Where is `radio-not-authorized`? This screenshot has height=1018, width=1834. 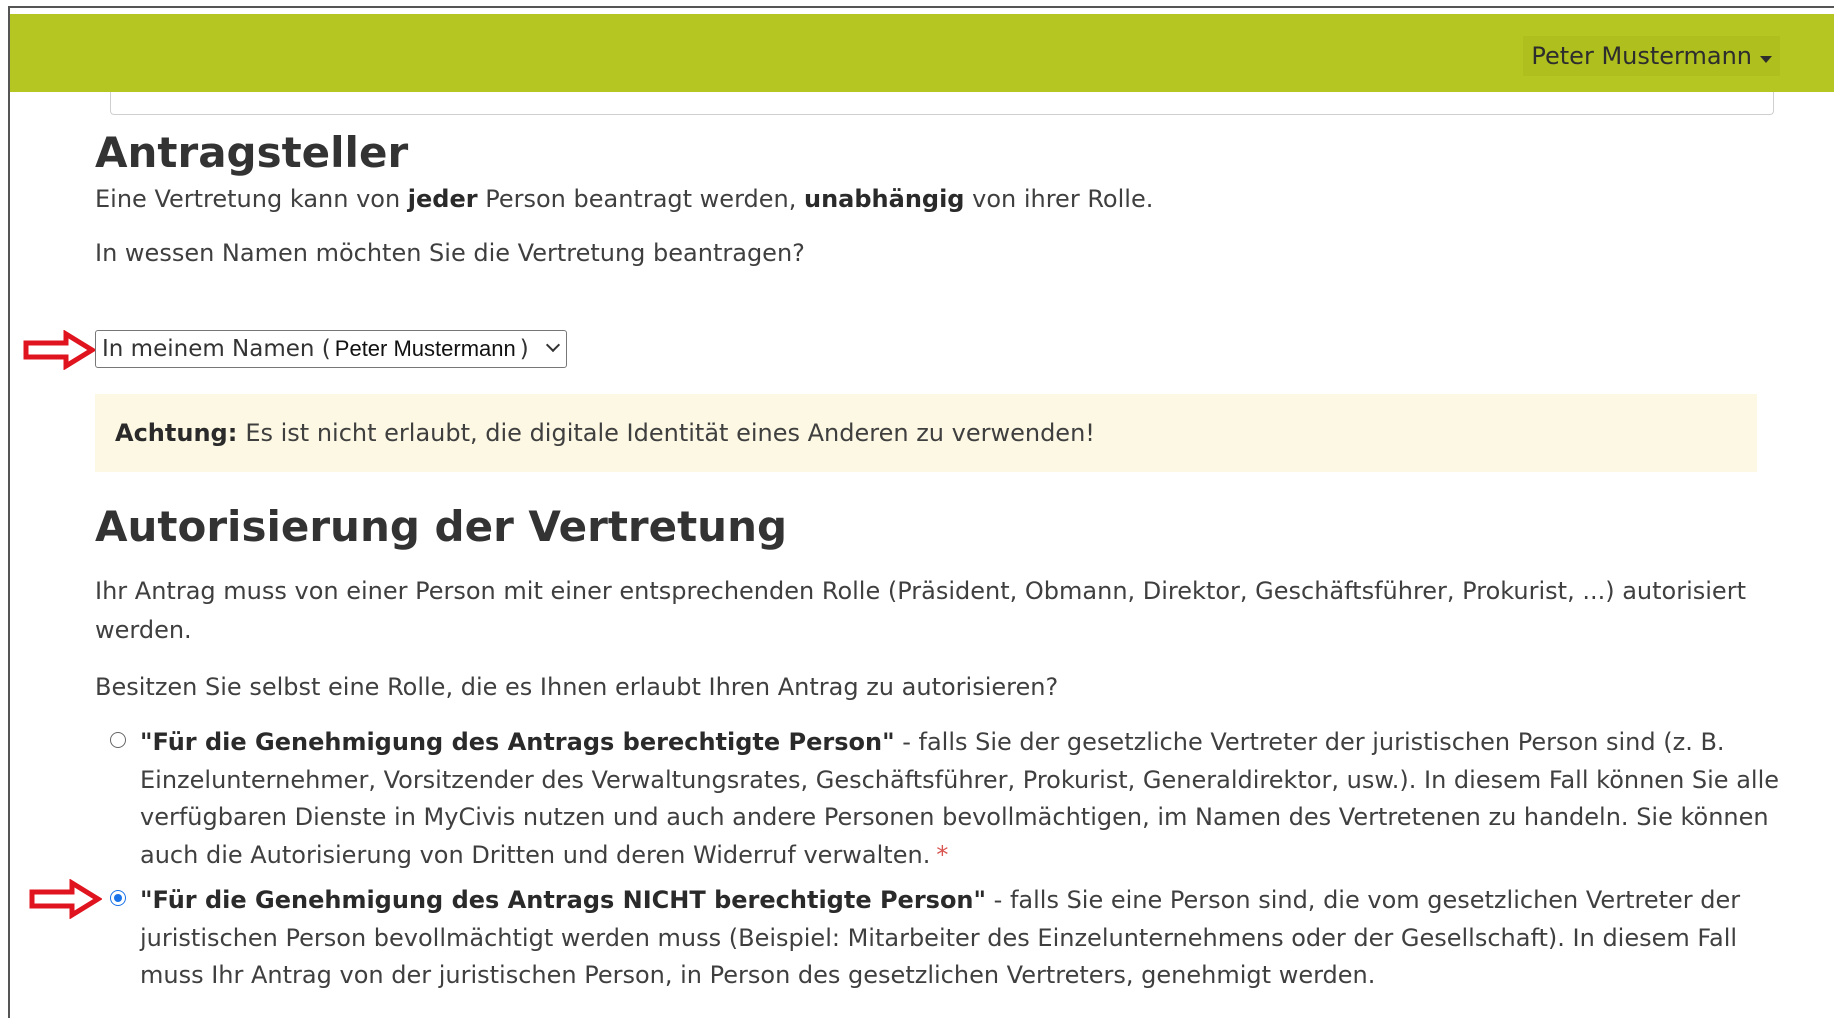
radio-not-authorized is located at coordinates (118, 898).